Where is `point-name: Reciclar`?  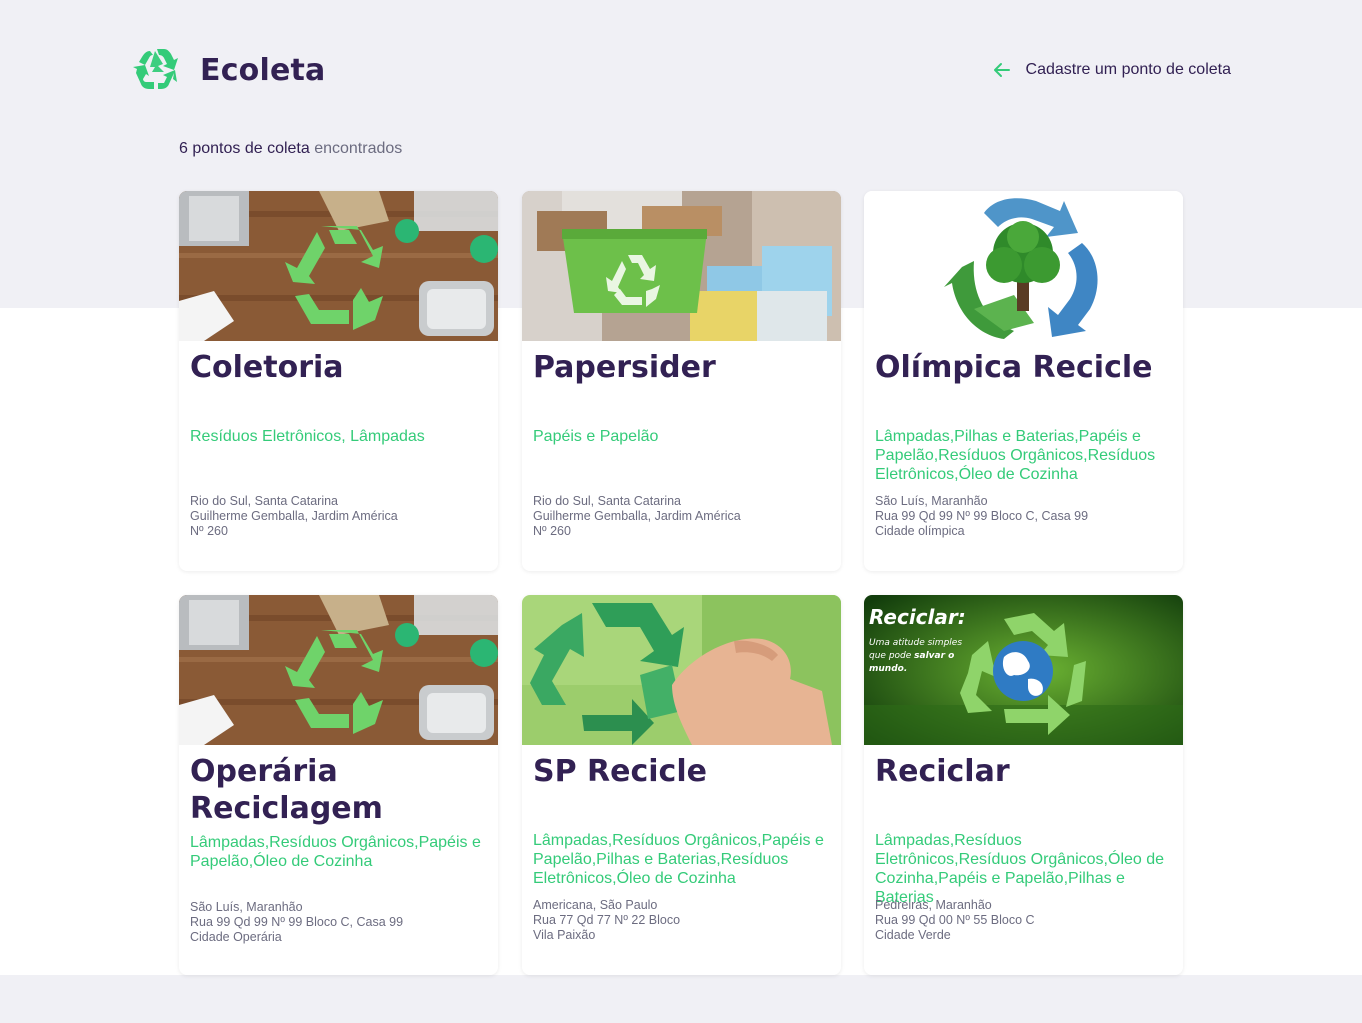 point-name: Reciclar is located at coordinates (942, 771).